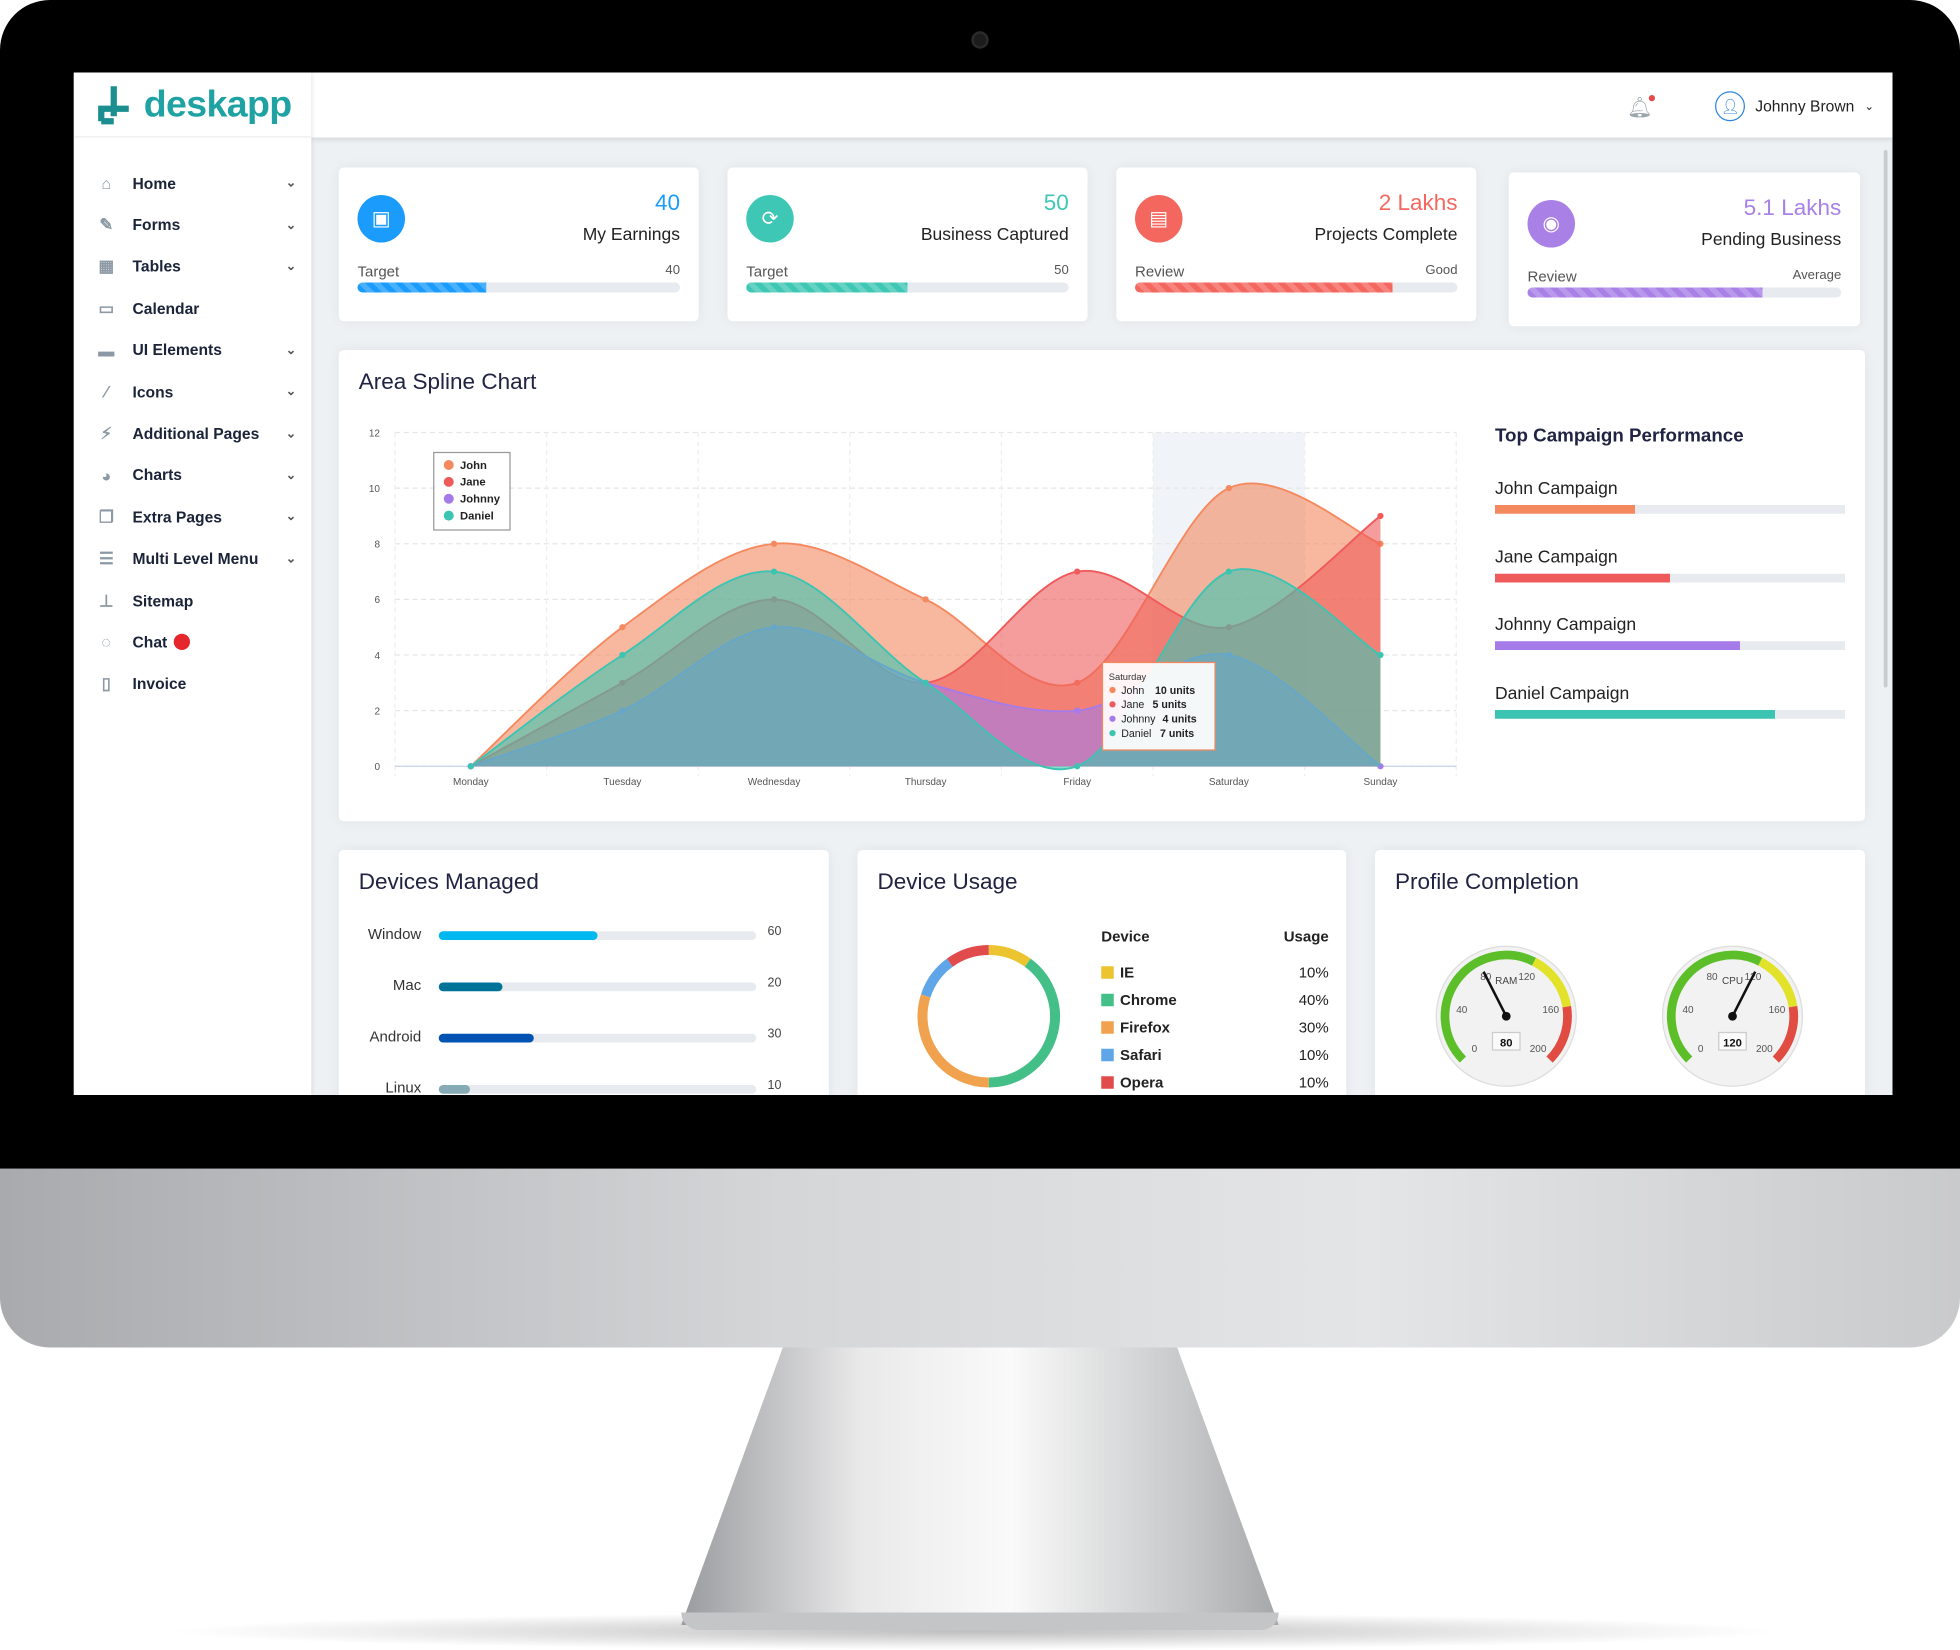  Describe the element at coordinates (1008, 956) in the screenshot. I see `donut-slice-ie` at that location.